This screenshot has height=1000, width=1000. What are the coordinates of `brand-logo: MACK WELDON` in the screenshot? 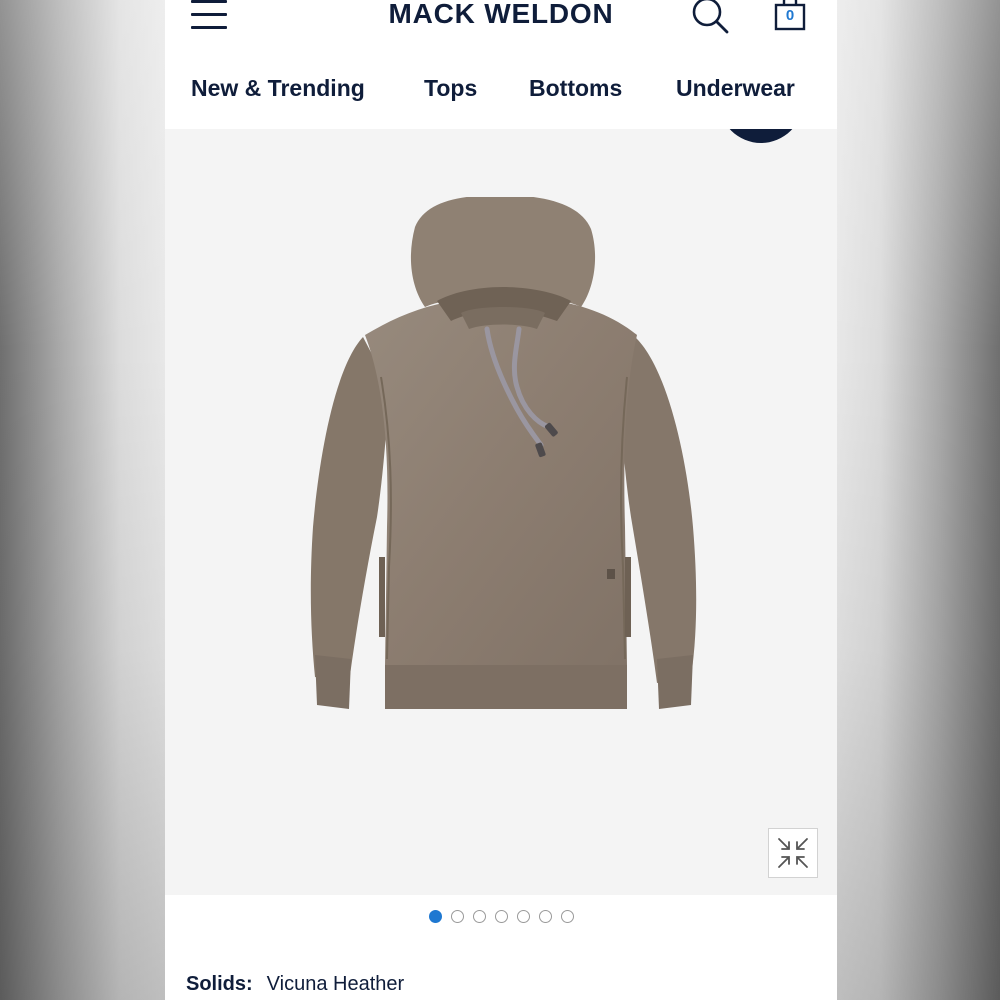 It's located at (501, 15).